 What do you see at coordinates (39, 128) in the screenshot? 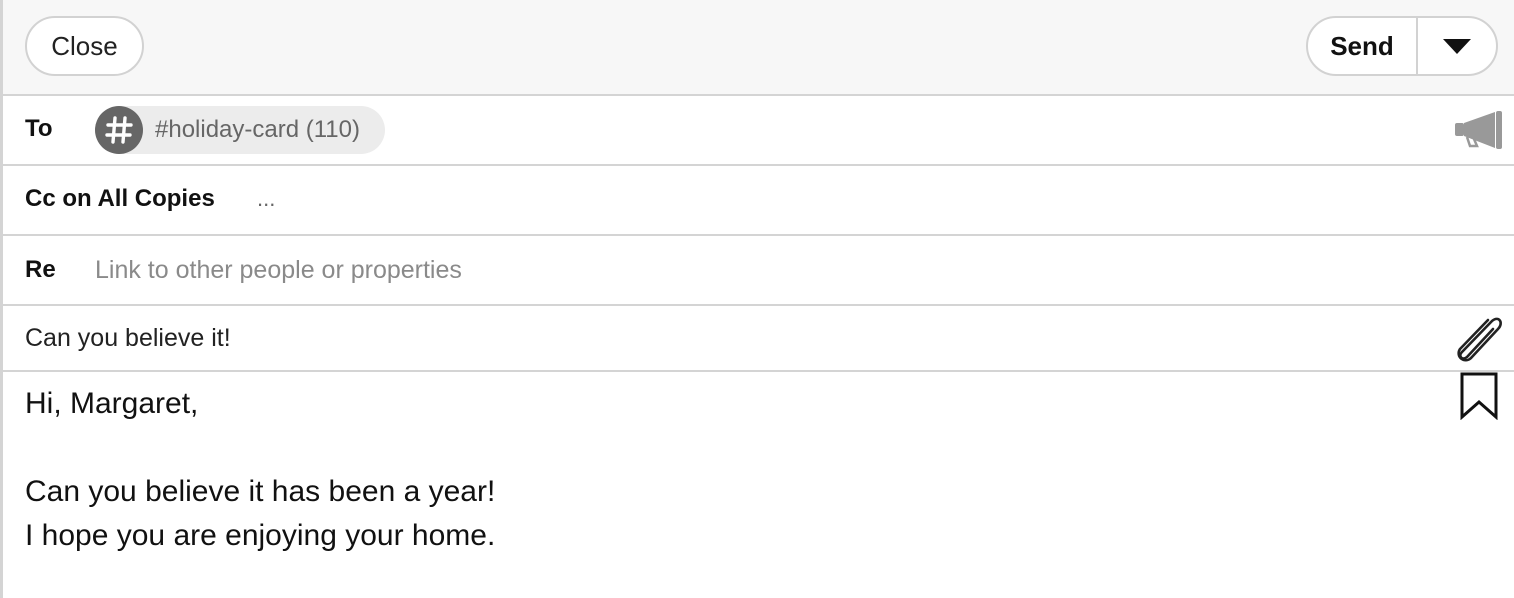
I see `to-label: To` at bounding box center [39, 128].